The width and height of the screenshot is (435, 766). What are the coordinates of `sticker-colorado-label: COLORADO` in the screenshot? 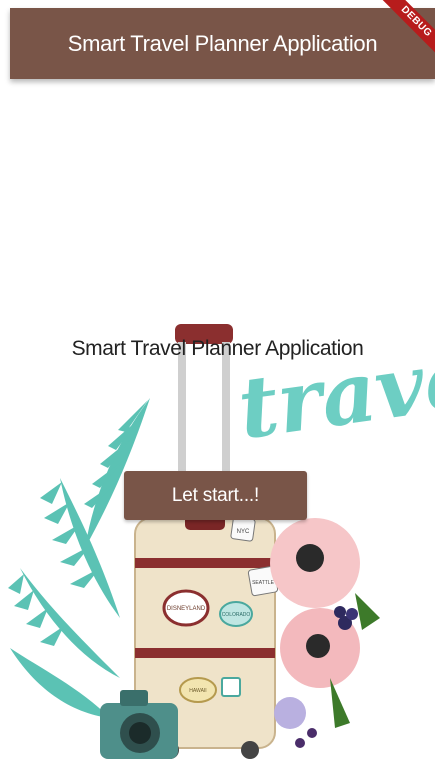 It's located at (236, 615).